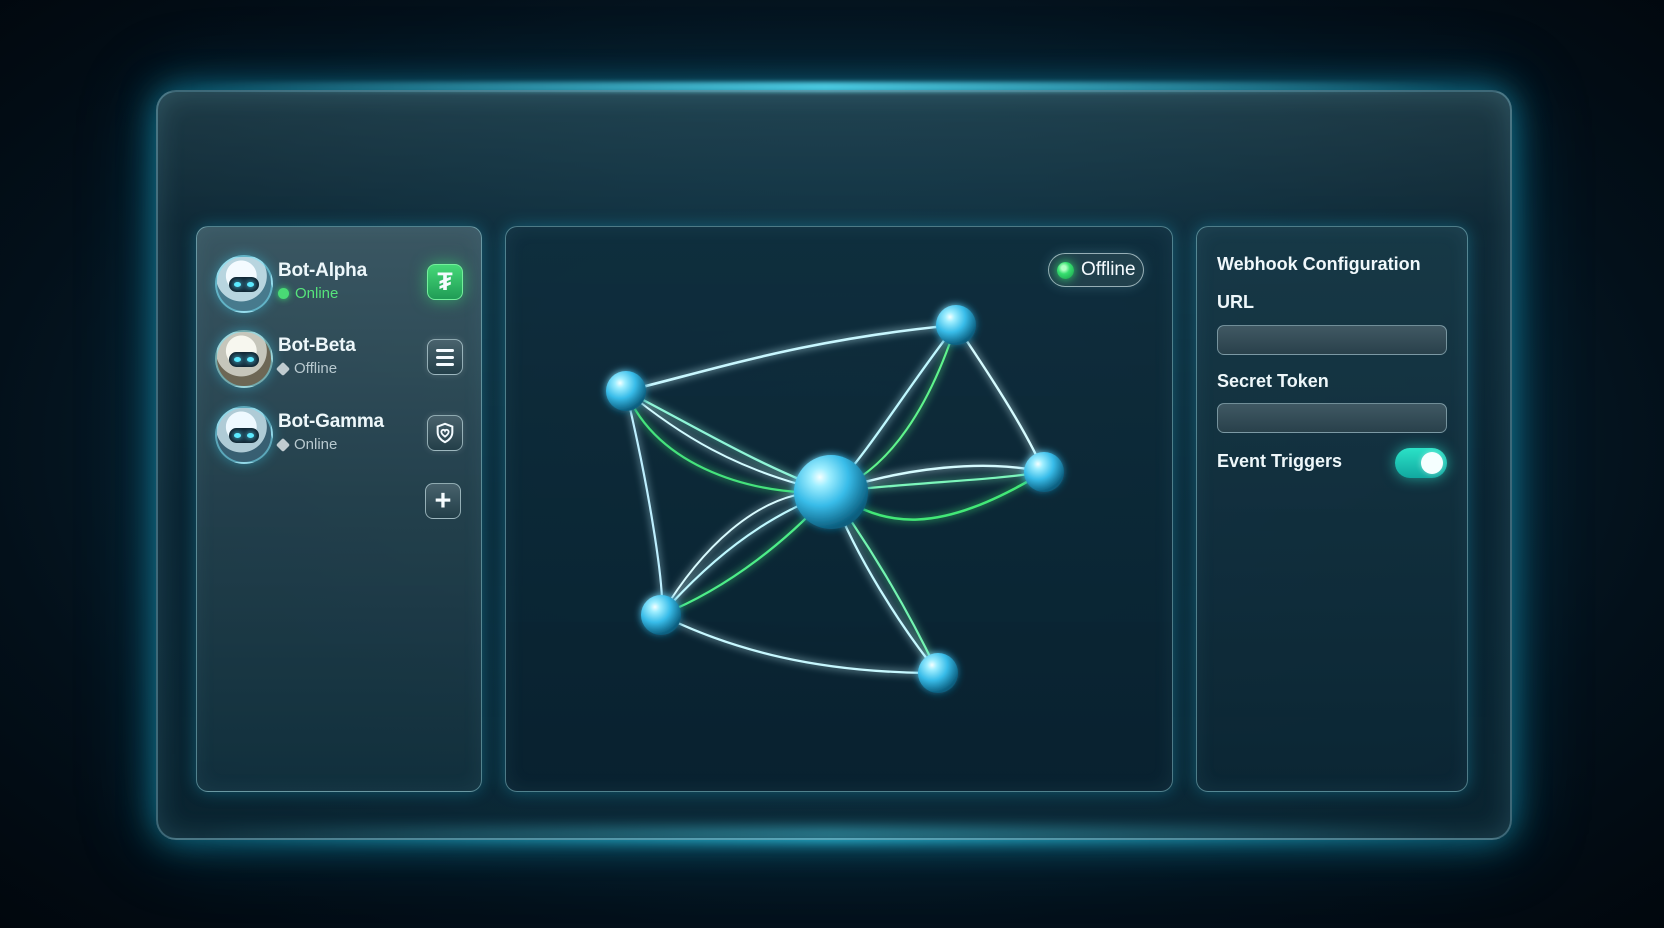 This screenshot has width=1664, height=928. Describe the element at coordinates (1332, 418) in the screenshot. I see `secret-token-input` at that location.